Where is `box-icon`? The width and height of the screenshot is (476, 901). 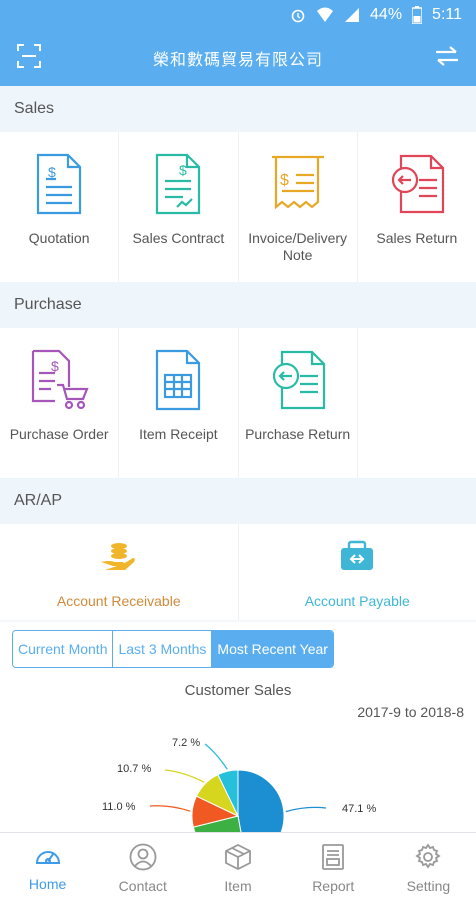 box-icon is located at coordinates (238, 858).